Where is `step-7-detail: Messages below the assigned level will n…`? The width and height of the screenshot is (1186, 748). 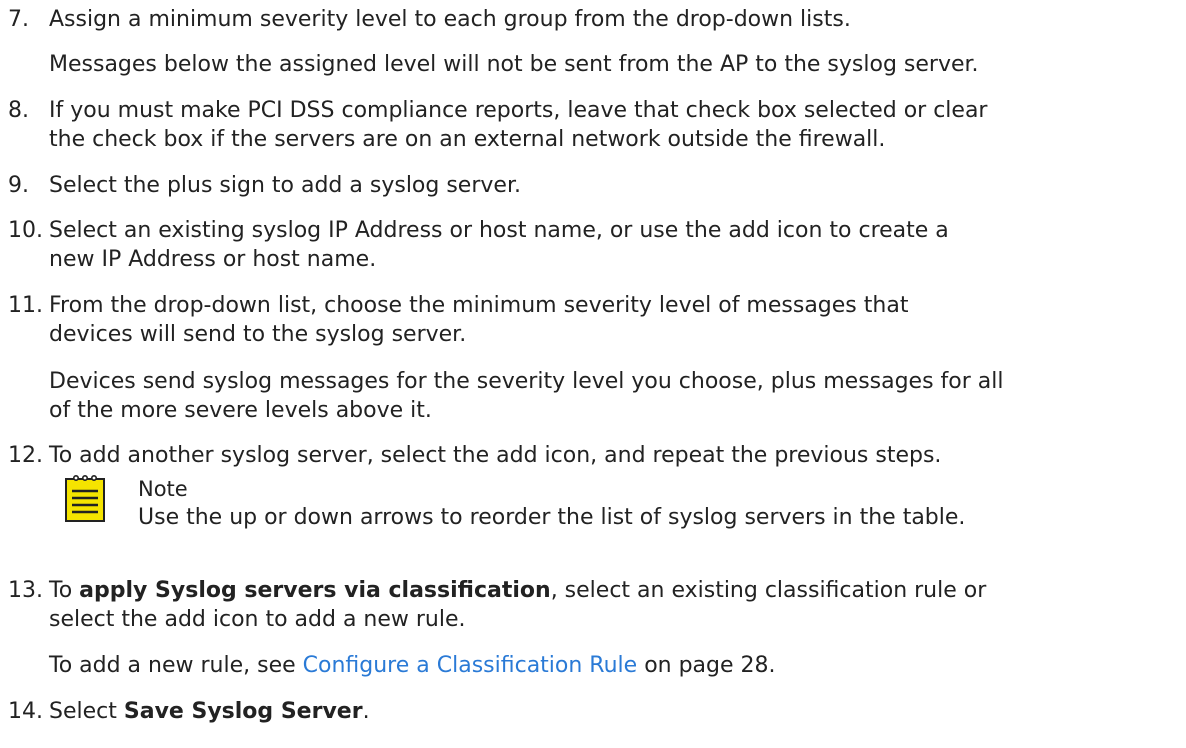
step-7-detail: Messages below the assigned level will n… is located at coordinates (514, 64).